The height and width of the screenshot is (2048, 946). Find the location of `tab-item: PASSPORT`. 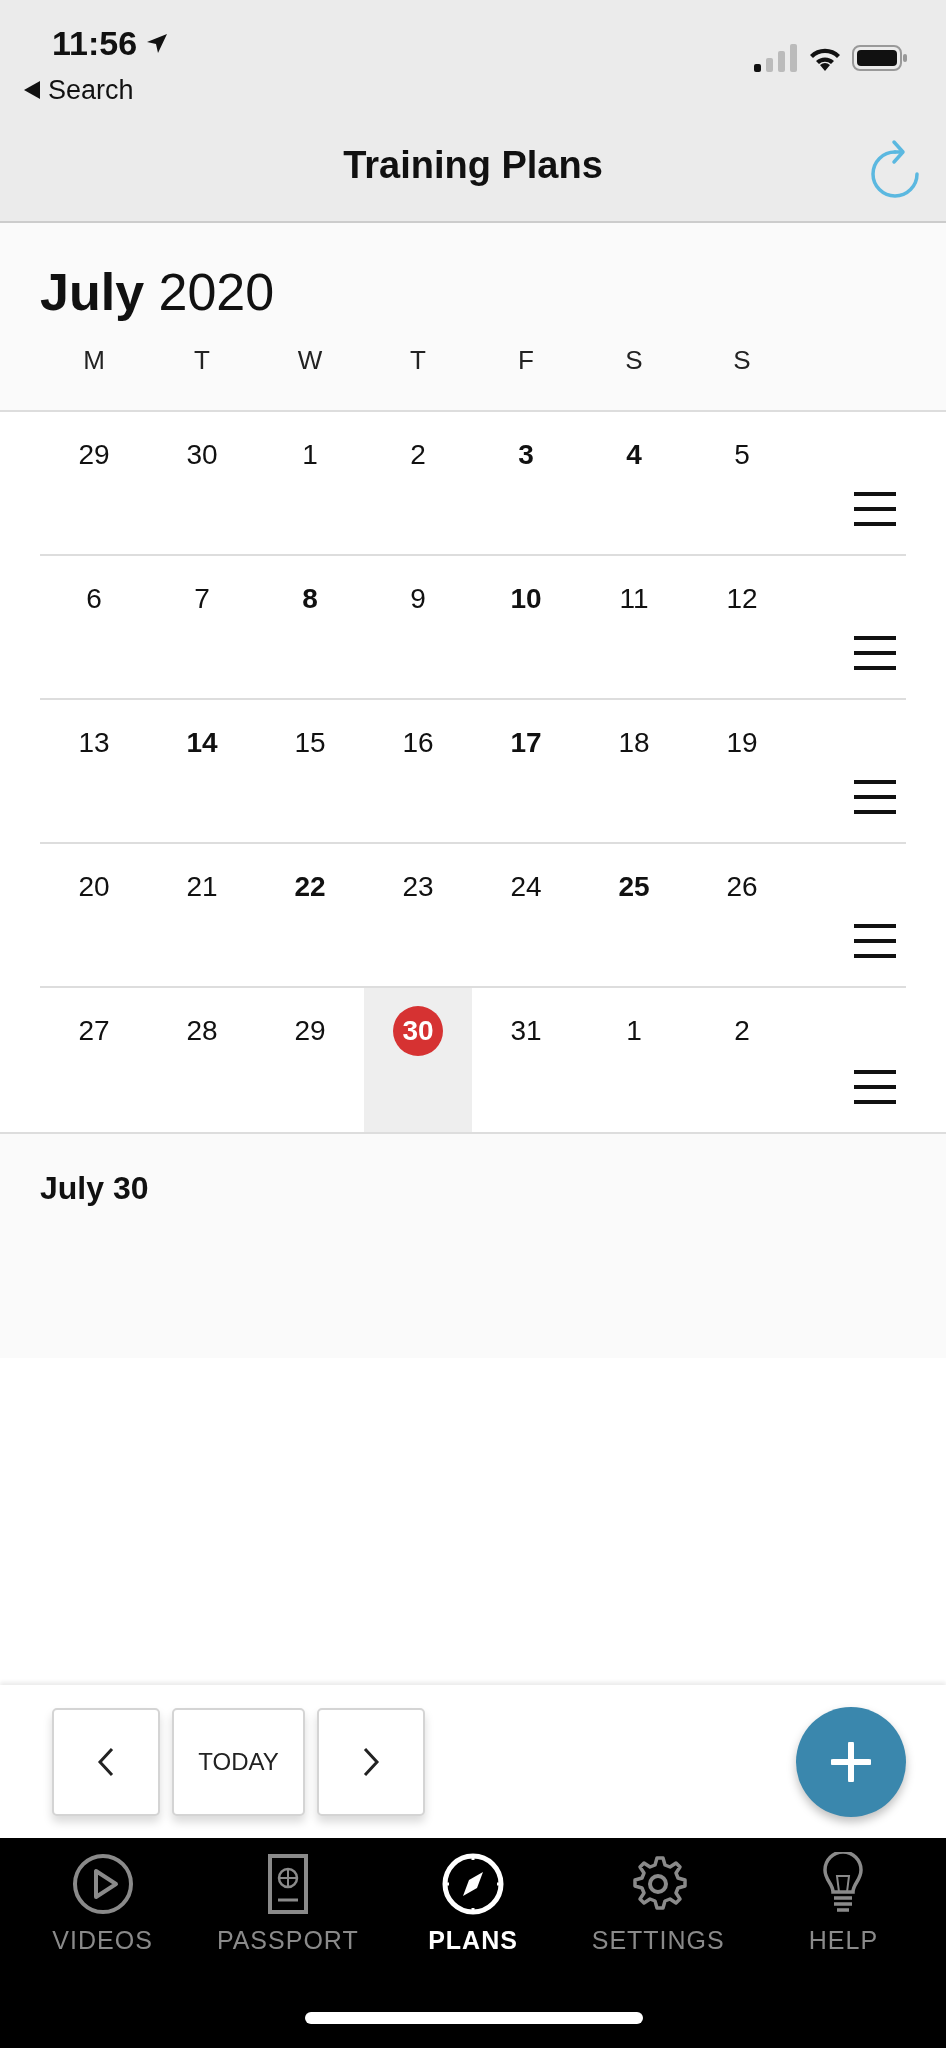

tab-item: PASSPORT is located at coordinates (288, 1943).